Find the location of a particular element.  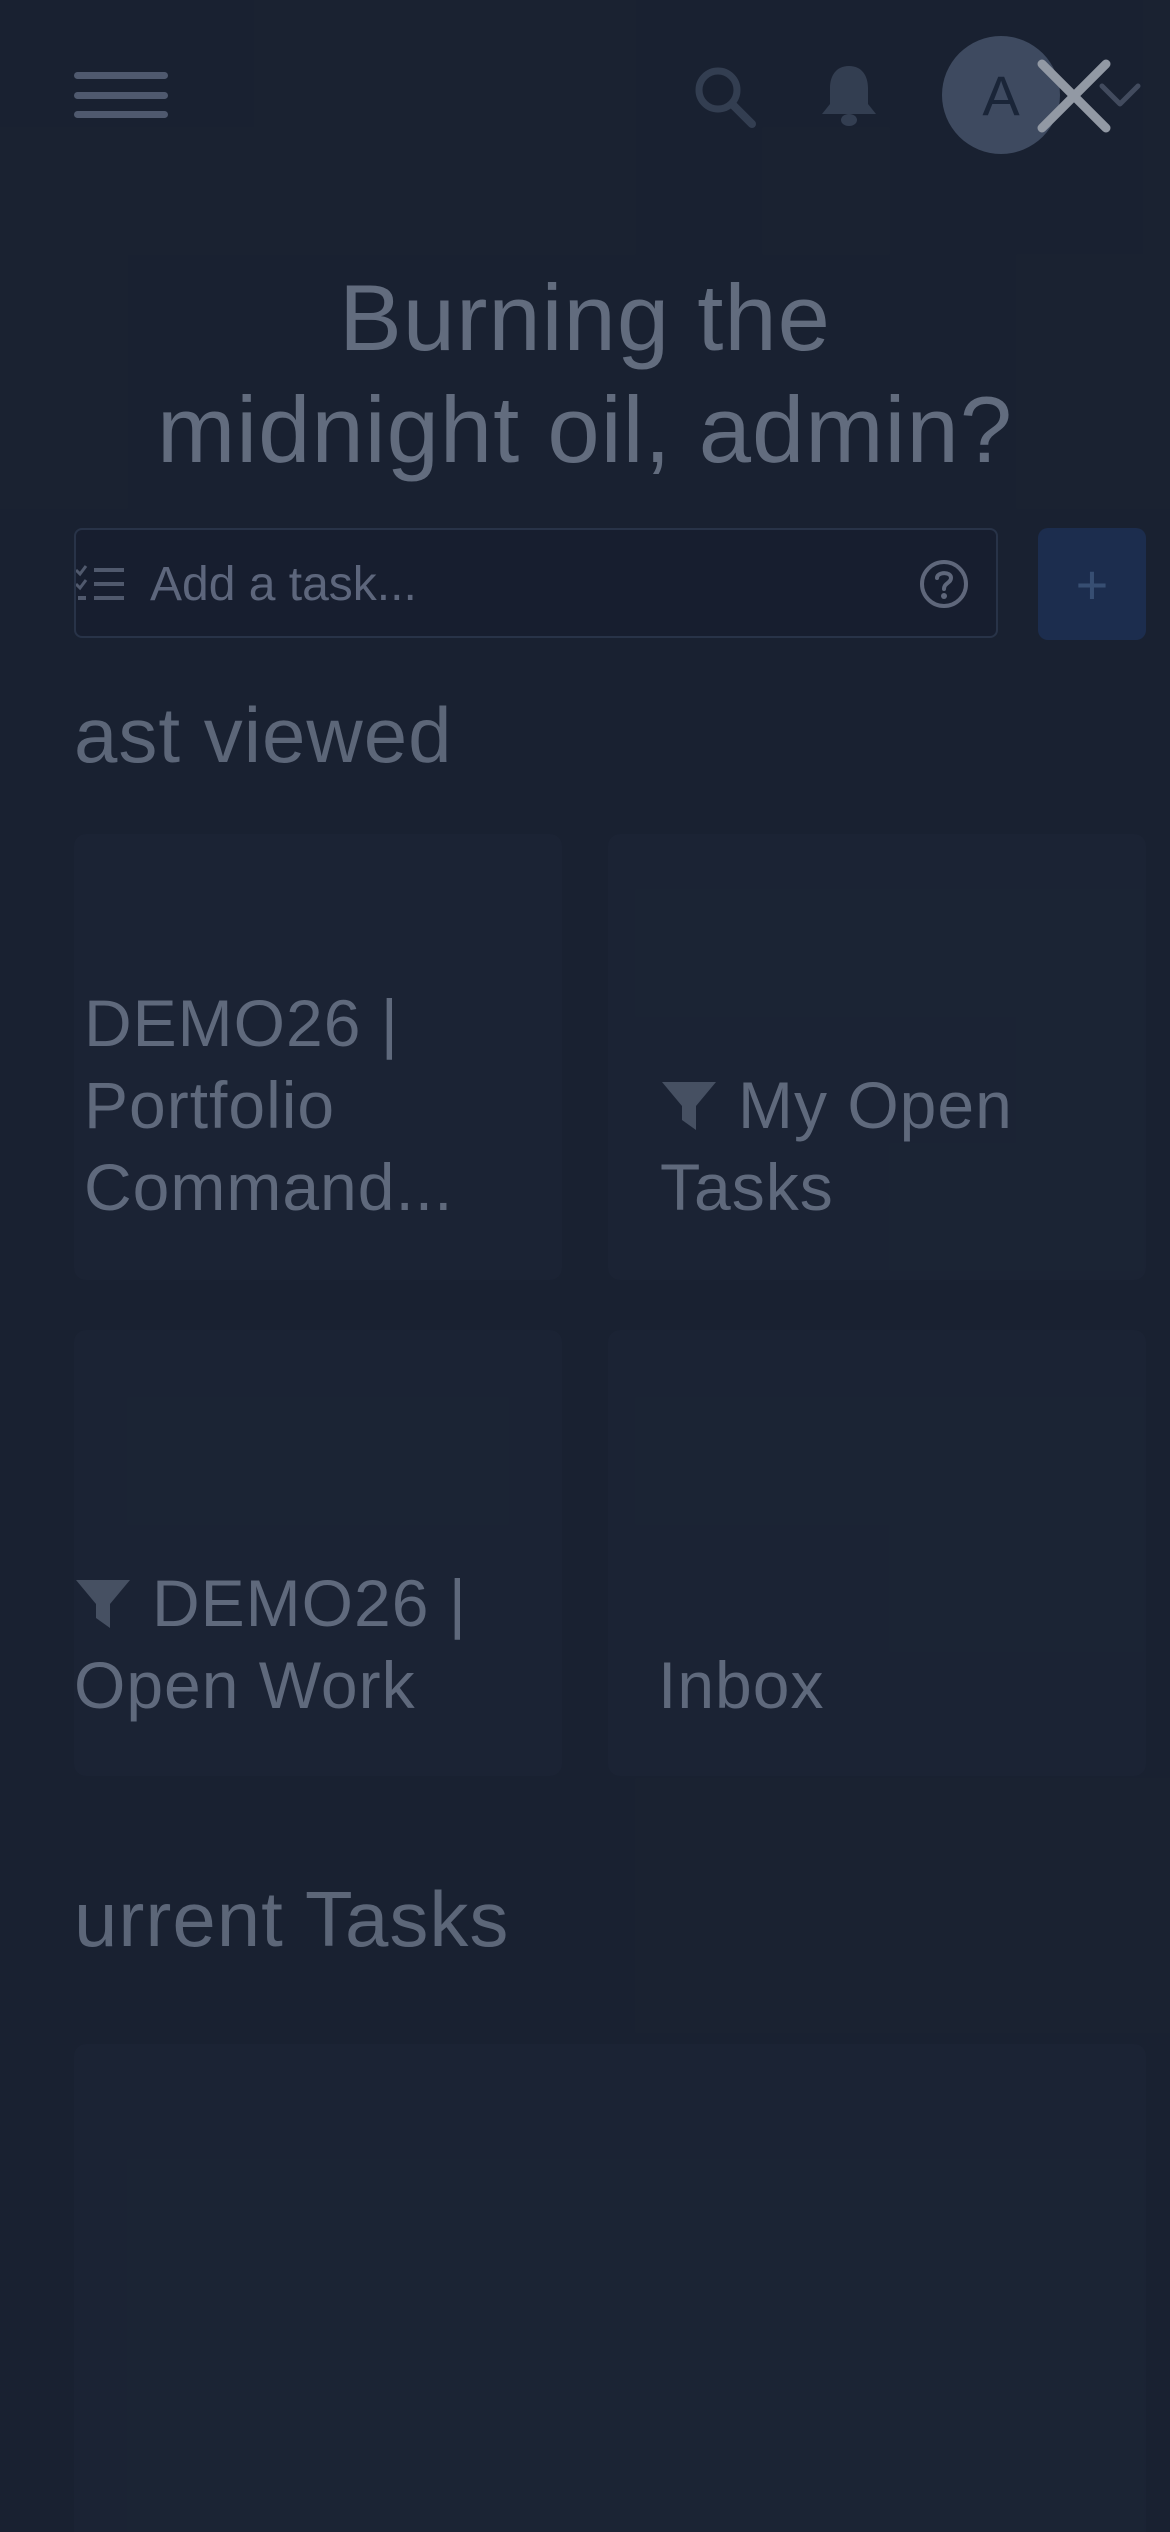

greeting-heading: Burning the midnight oil, admin? is located at coordinates (585, 374).